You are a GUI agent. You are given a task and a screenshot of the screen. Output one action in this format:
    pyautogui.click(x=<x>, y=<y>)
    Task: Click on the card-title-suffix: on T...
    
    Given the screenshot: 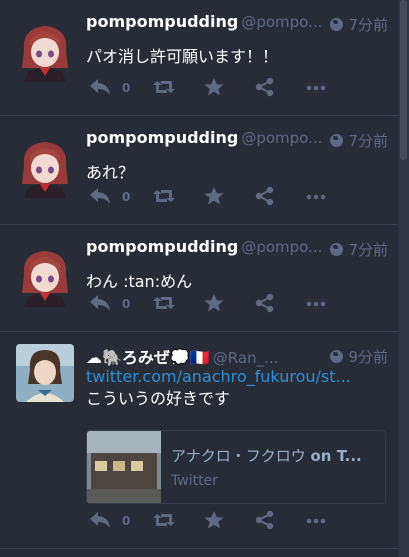 What is the action you would take?
    pyautogui.click(x=336, y=456)
    